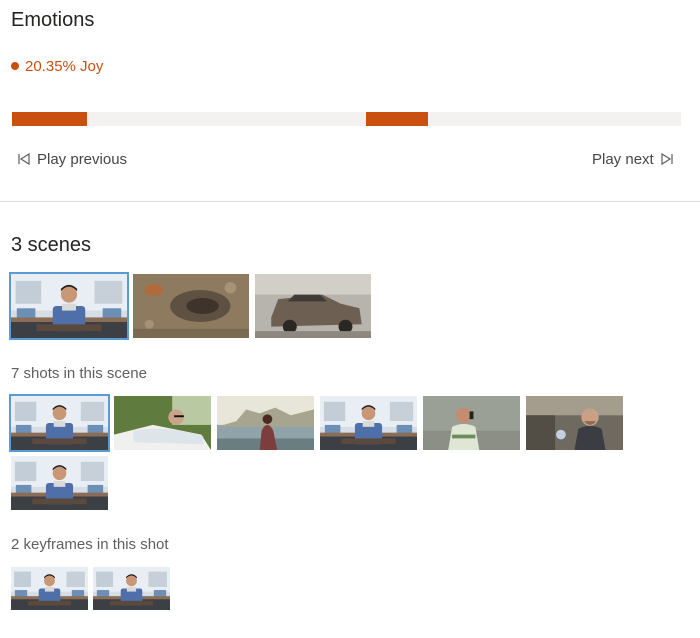 The height and width of the screenshot is (638, 700). What do you see at coordinates (64, 66) in the screenshot?
I see `emotion-value: 20.35% Joy` at bounding box center [64, 66].